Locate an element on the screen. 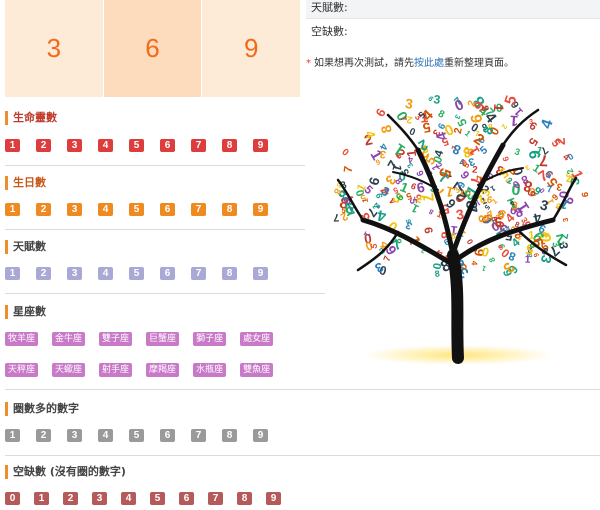  section-zodiac: 星座數 is located at coordinates (25, 312).